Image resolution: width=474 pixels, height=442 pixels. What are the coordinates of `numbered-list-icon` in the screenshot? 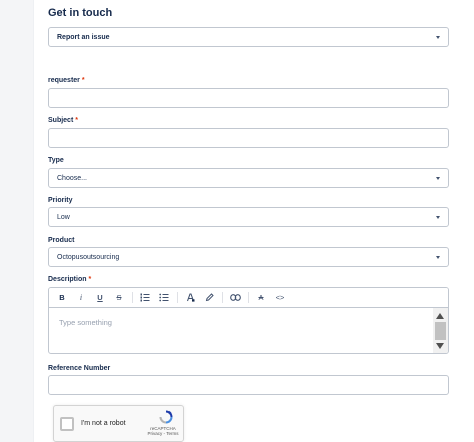 It's located at (145, 297).